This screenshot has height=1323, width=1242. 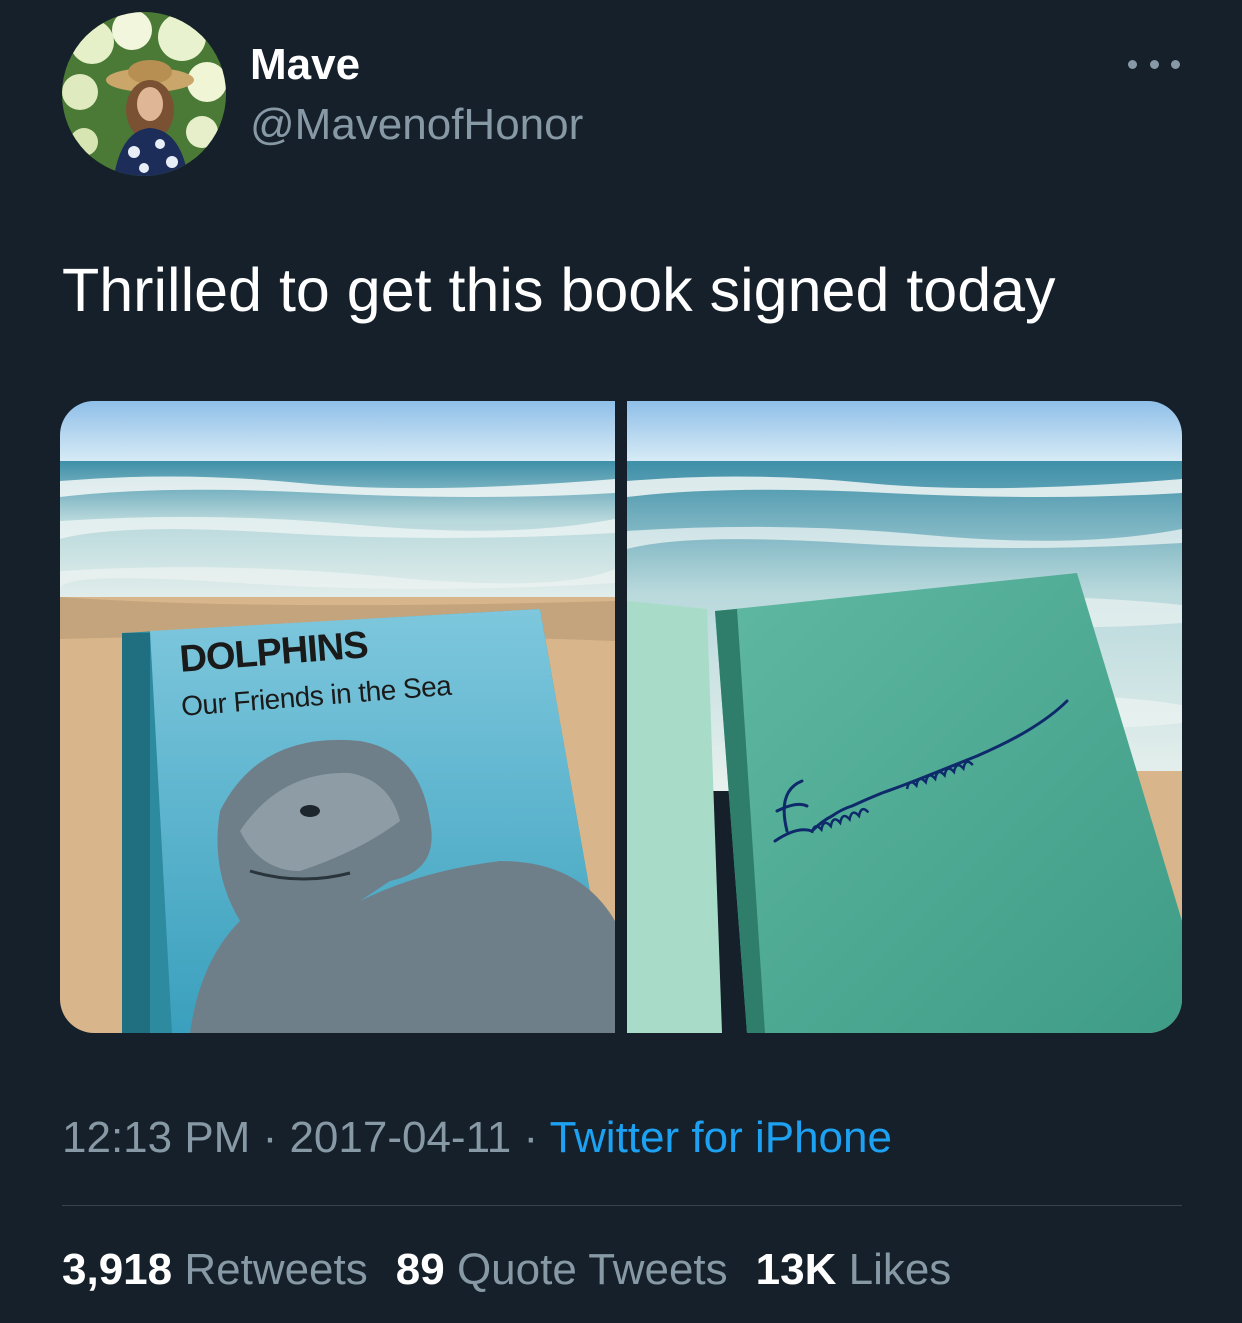 What do you see at coordinates (622, 1205) in the screenshot?
I see `divider` at bounding box center [622, 1205].